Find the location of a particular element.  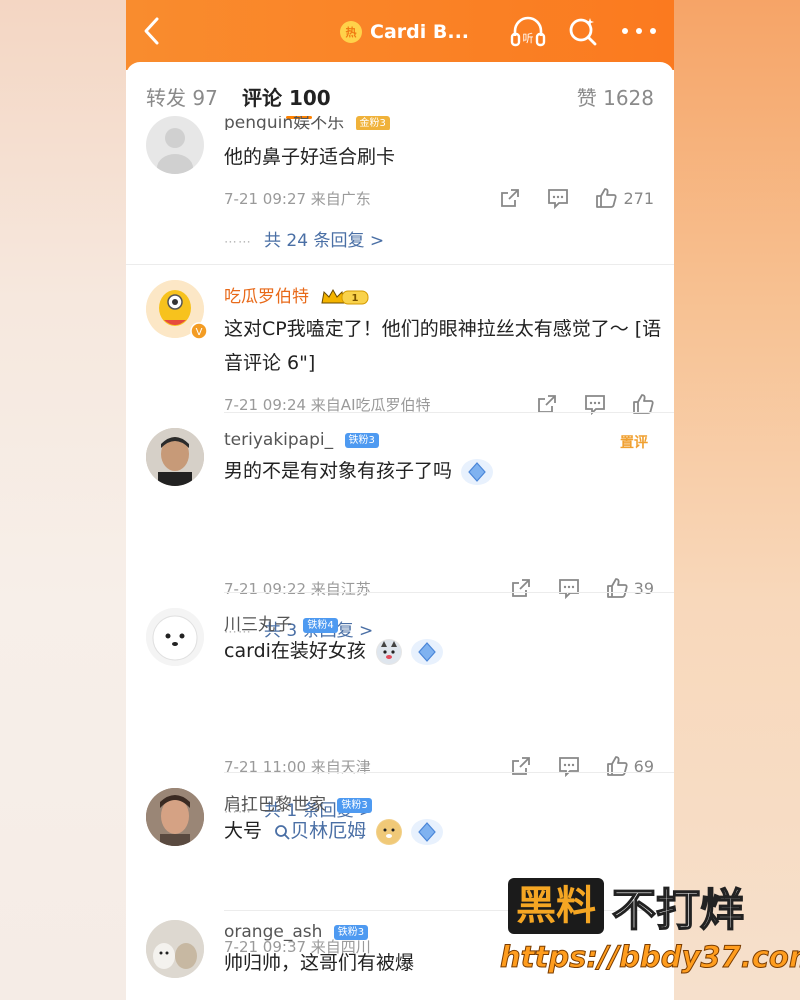

comment-username-text: teriyakipapi_ is located at coordinates (279, 440).